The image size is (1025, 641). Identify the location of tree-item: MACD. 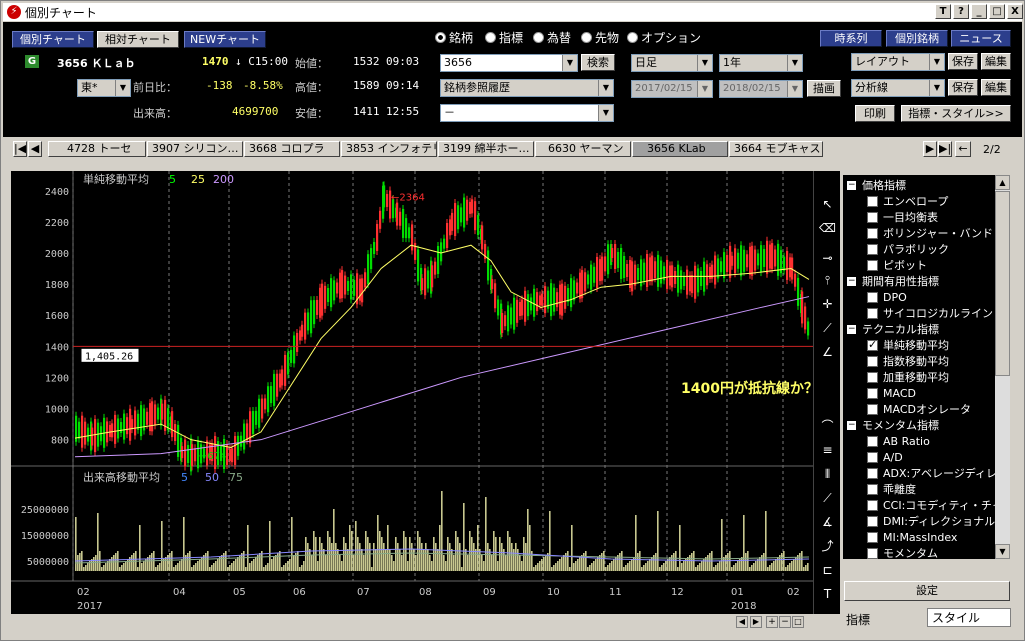
(891, 393).